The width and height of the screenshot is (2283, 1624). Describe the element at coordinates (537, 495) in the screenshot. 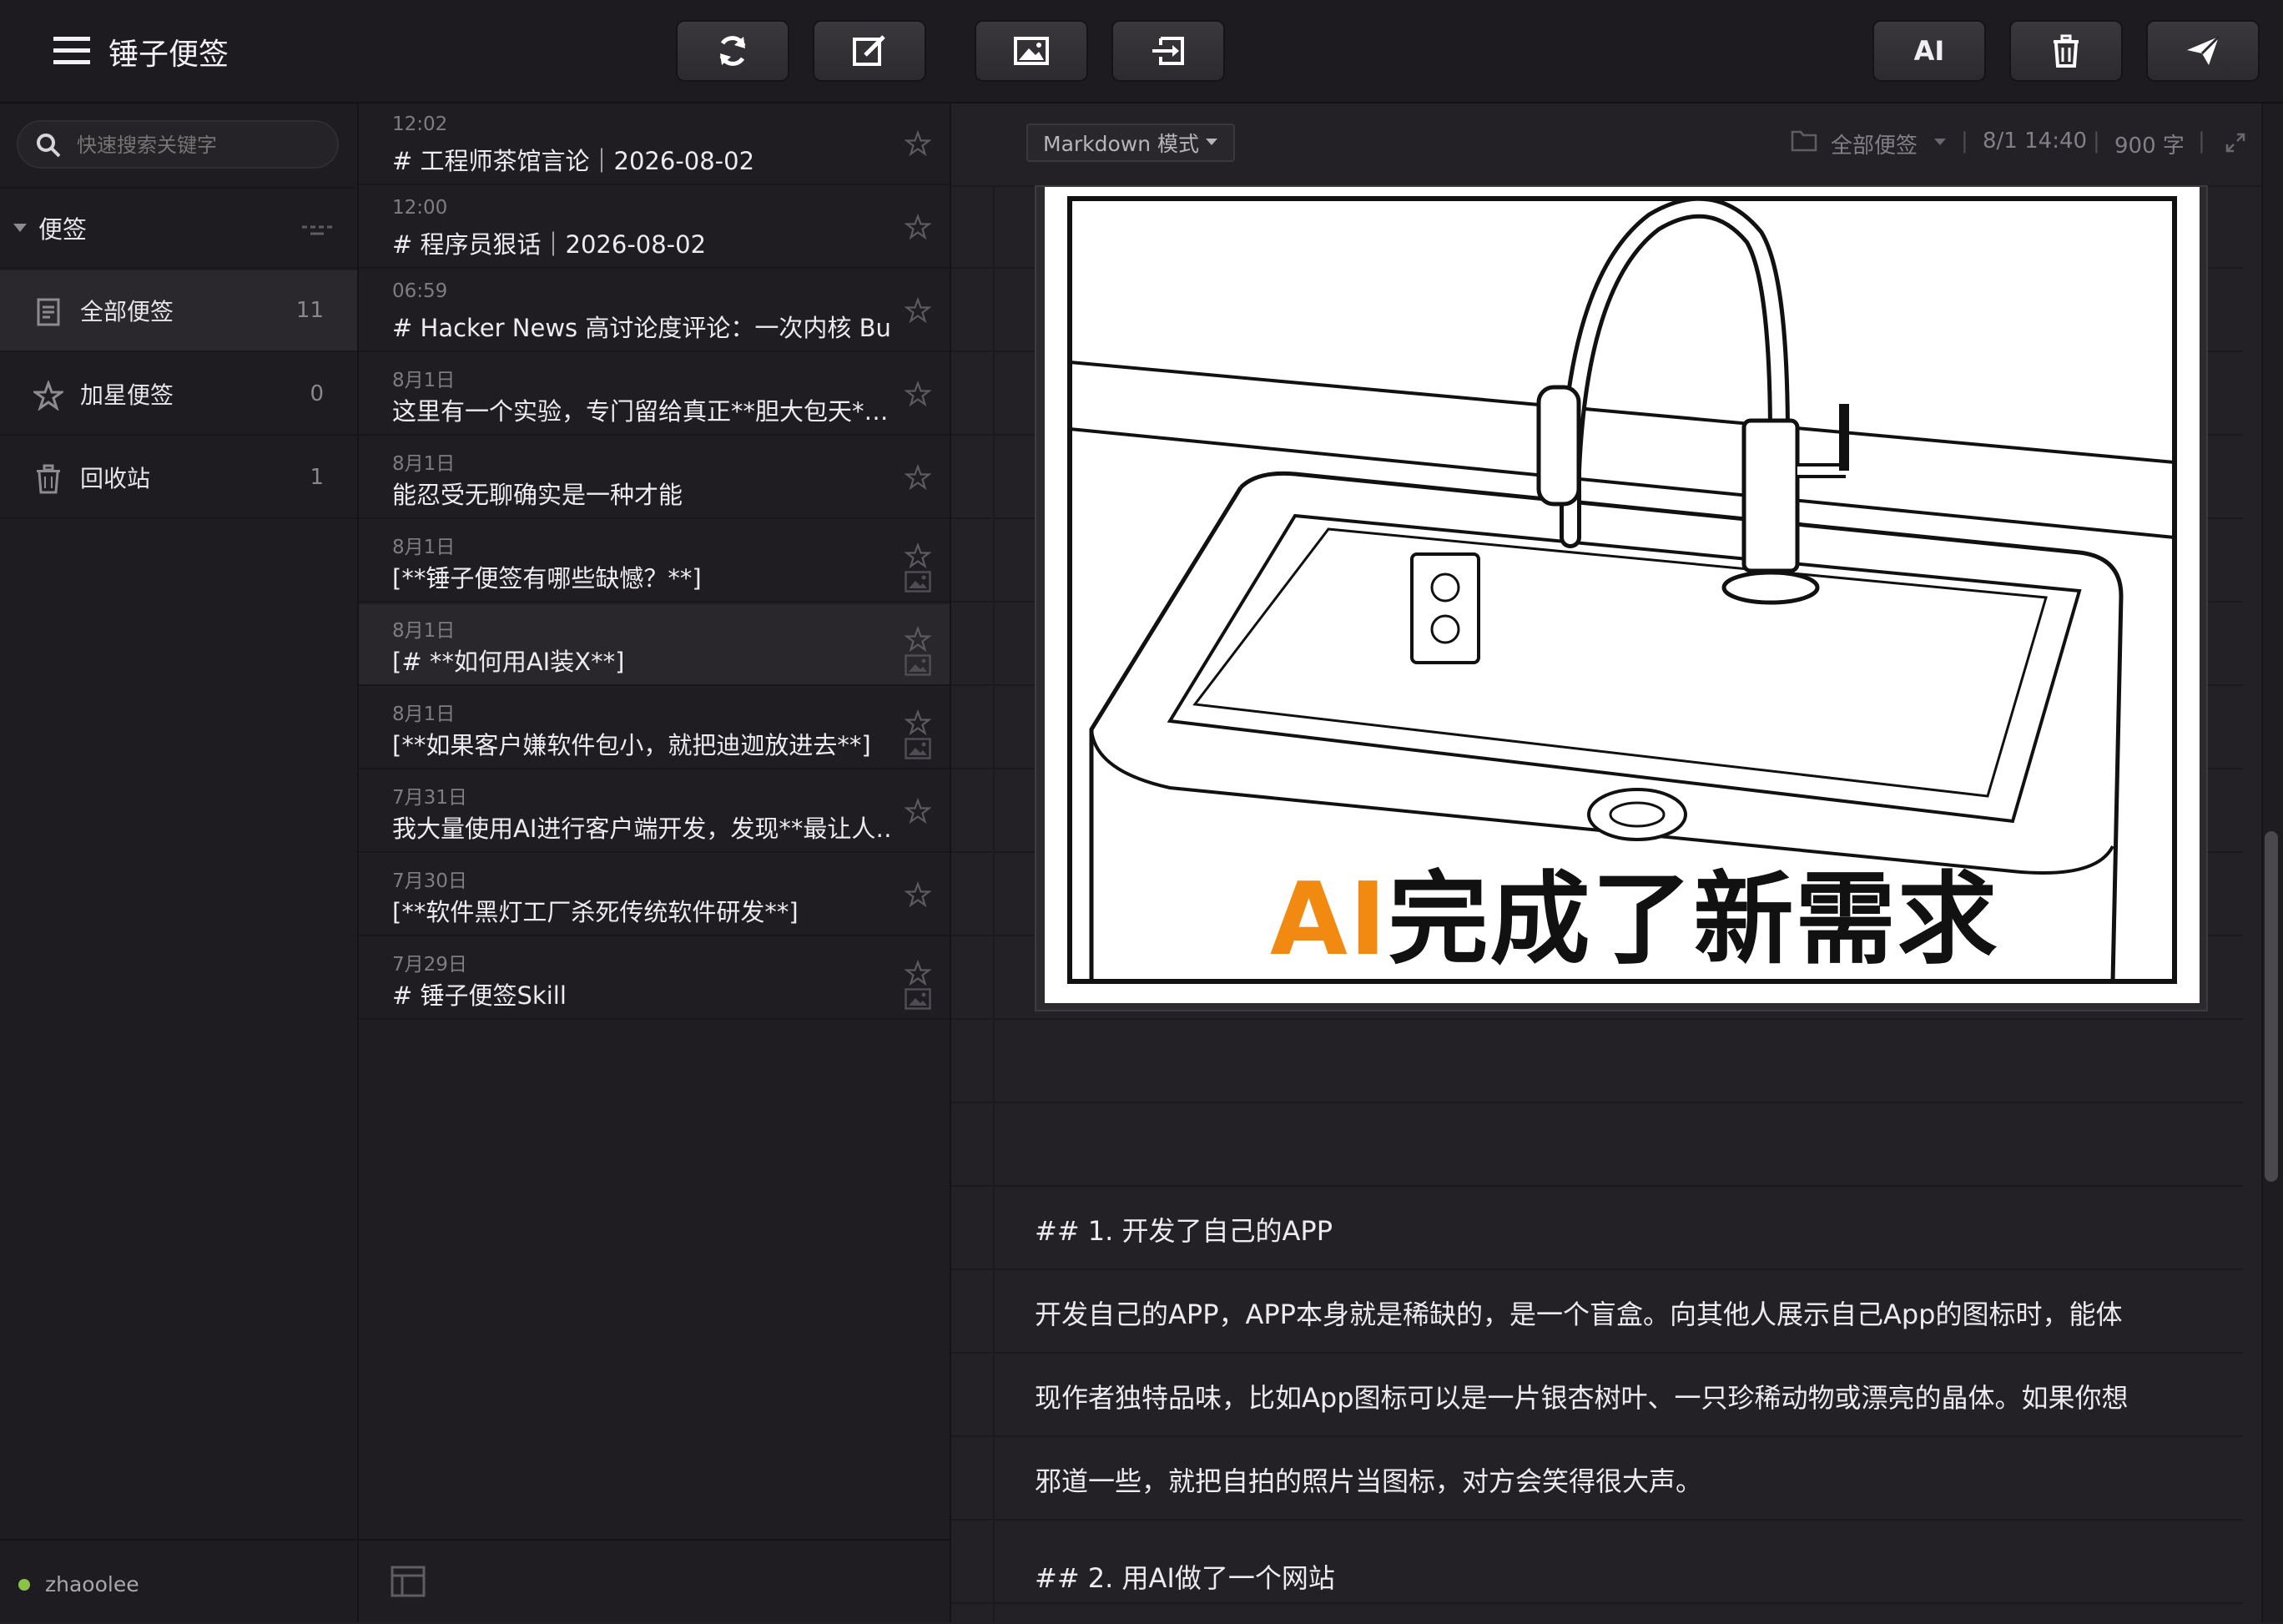

I see `note-title: 能忍受无聊确实是一种才能` at that location.